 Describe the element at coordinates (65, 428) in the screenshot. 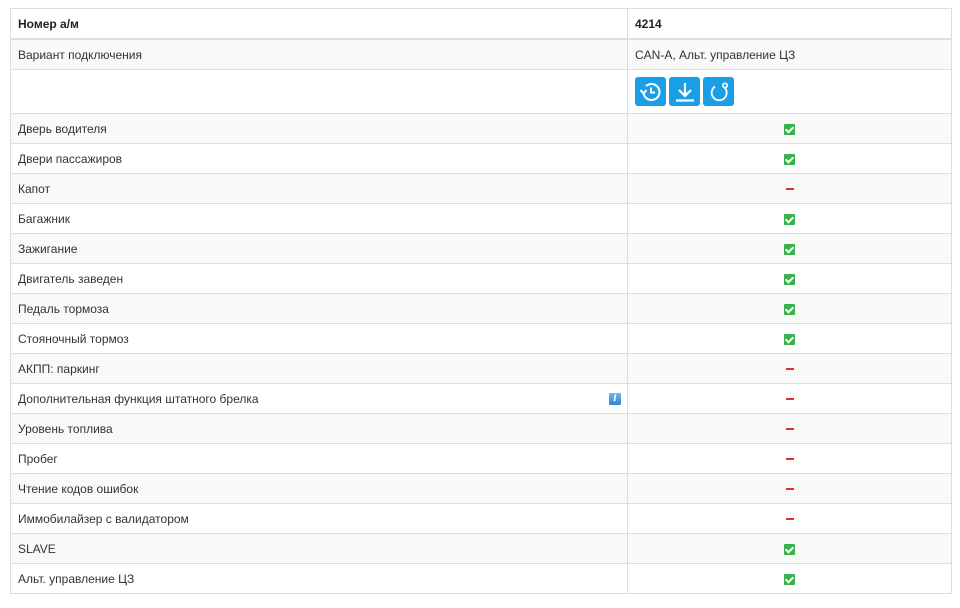

I see `feature-label: Уровень топлива` at that location.